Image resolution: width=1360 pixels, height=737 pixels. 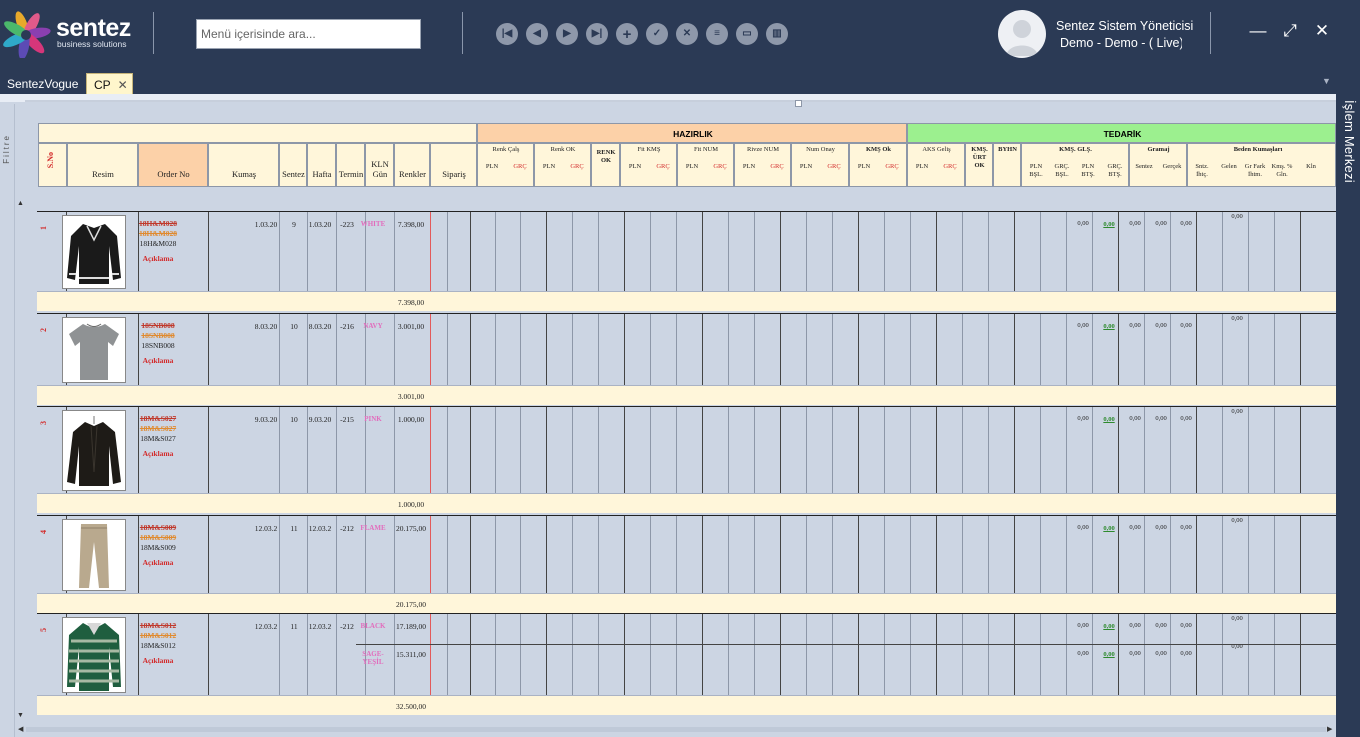 What do you see at coordinates (158, 223) in the screenshot?
I see `order-no-original: 18H&M028` at bounding box center [158, 223].